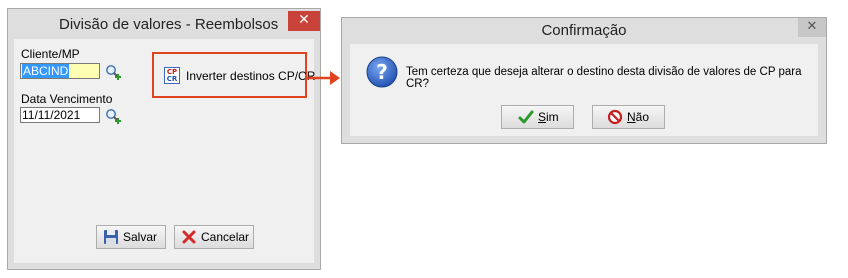 This screenshot has width=848, height=278. Describe the element at coordinates (322, 78) in the screenshot. I see `arrow-right-icon` at that location.